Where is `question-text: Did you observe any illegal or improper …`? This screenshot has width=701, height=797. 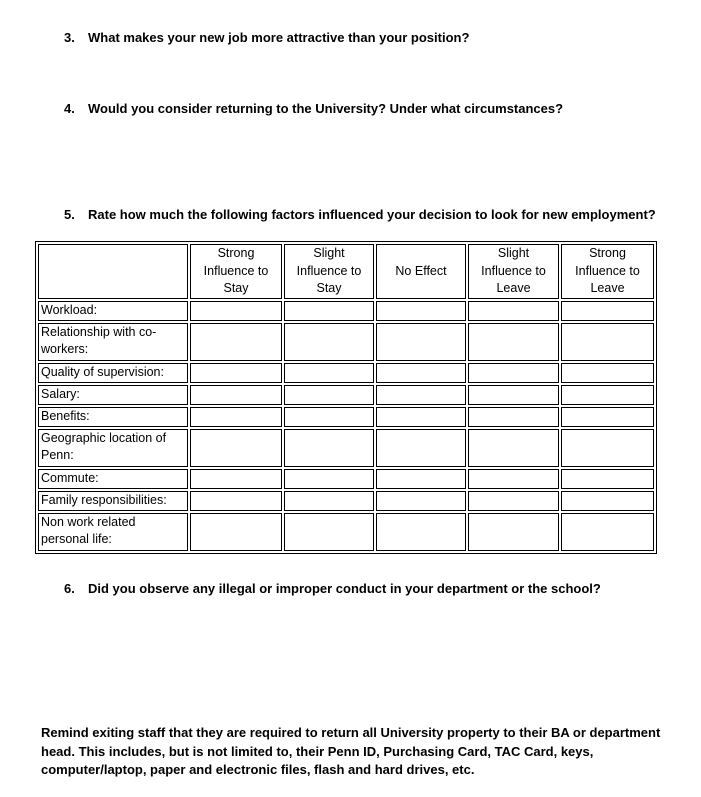
question-text: Did you observe any illegal or improper … is located at coordinates (344, 588).